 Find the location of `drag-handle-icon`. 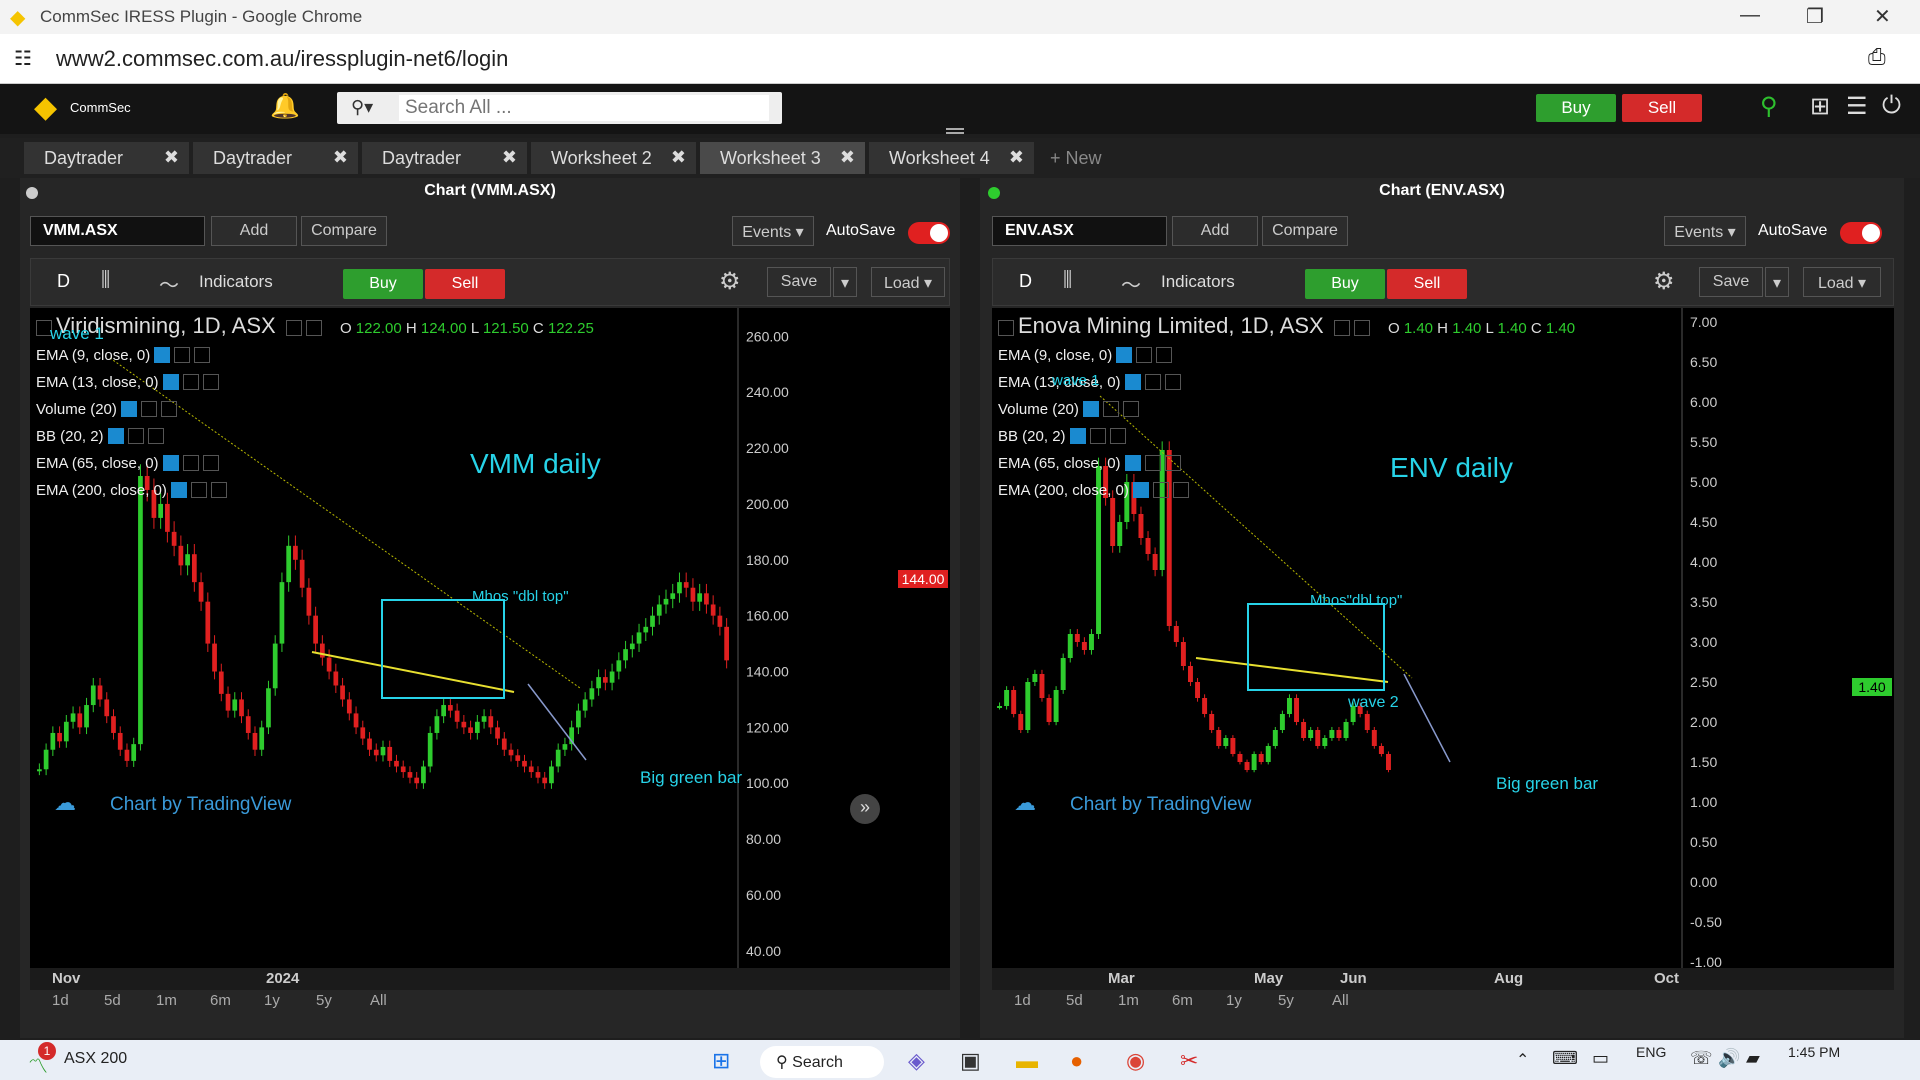

drag-handle-icon is located at coordinates (955, 131).